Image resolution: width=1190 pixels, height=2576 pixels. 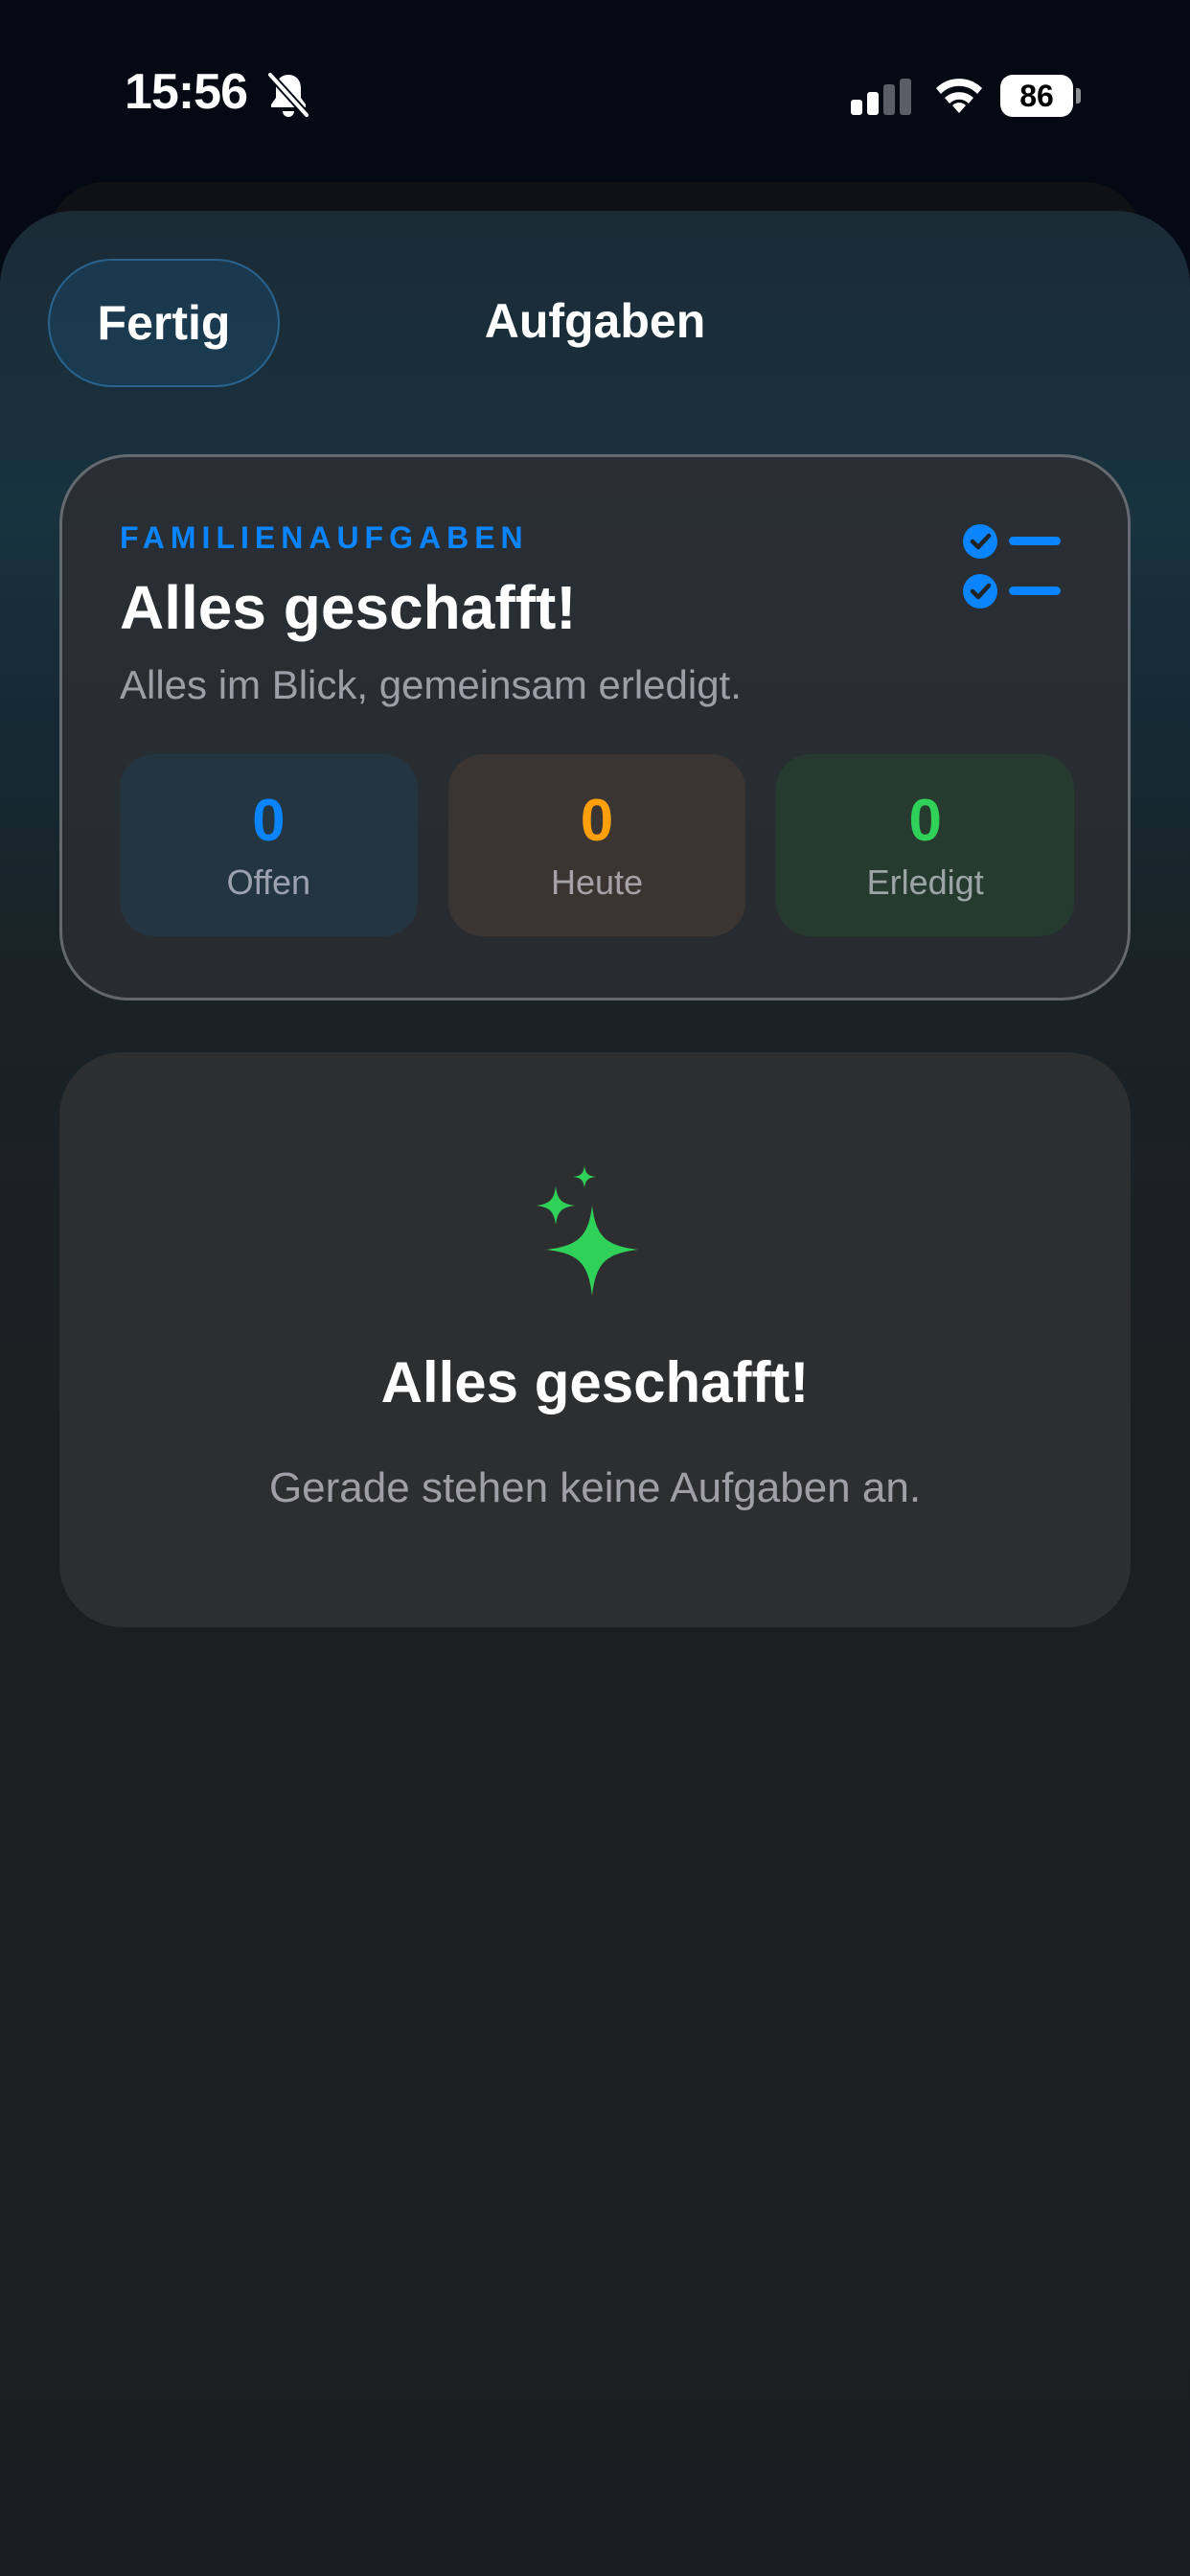 What do you see at coordinates (288, 95) in the screenshot?
I see `bell-slash-icon` at bounding box center [288, 95].